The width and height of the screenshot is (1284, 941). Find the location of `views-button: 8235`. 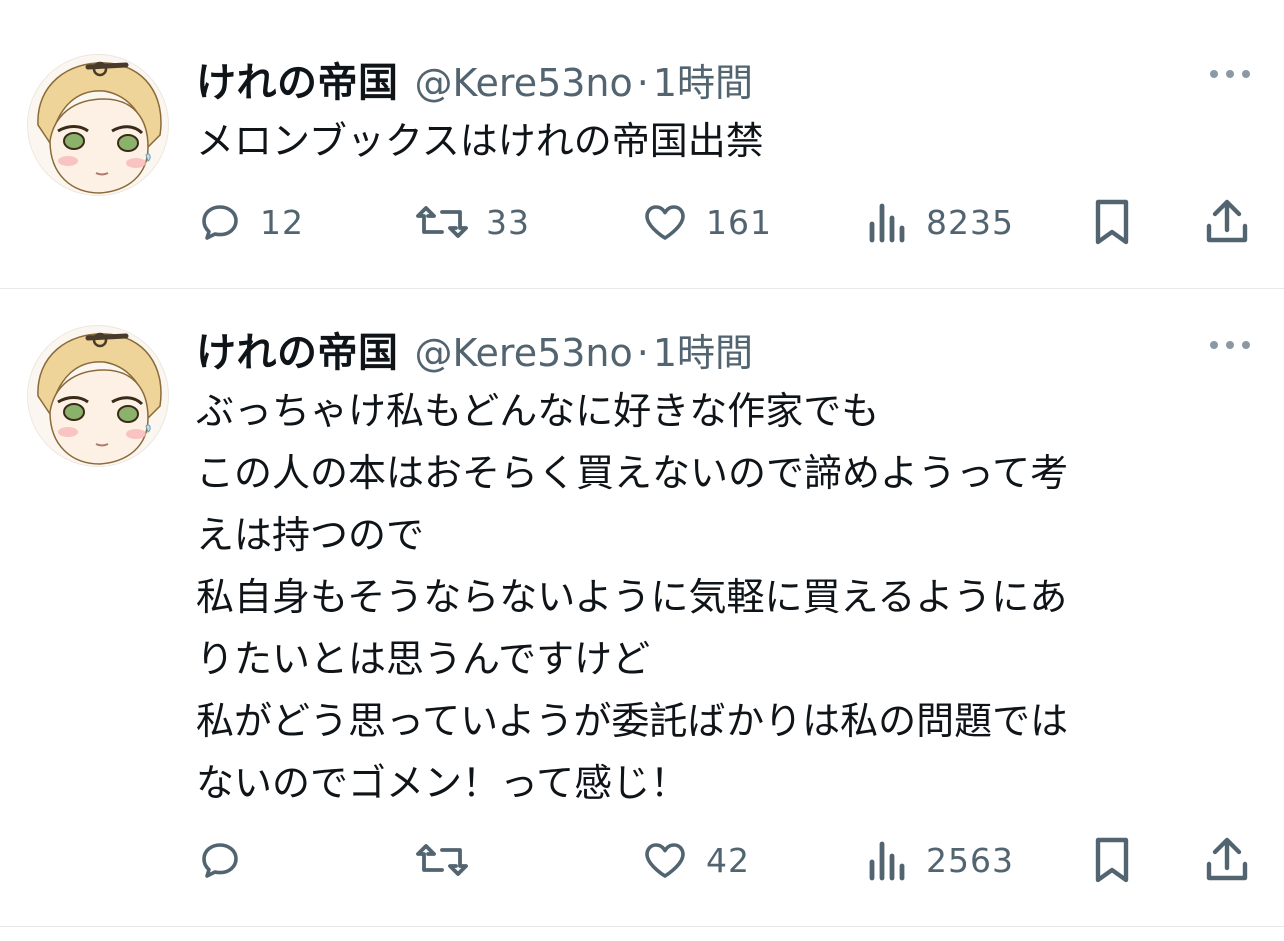

views-button: 8235 is located at coordinates (940, 222).